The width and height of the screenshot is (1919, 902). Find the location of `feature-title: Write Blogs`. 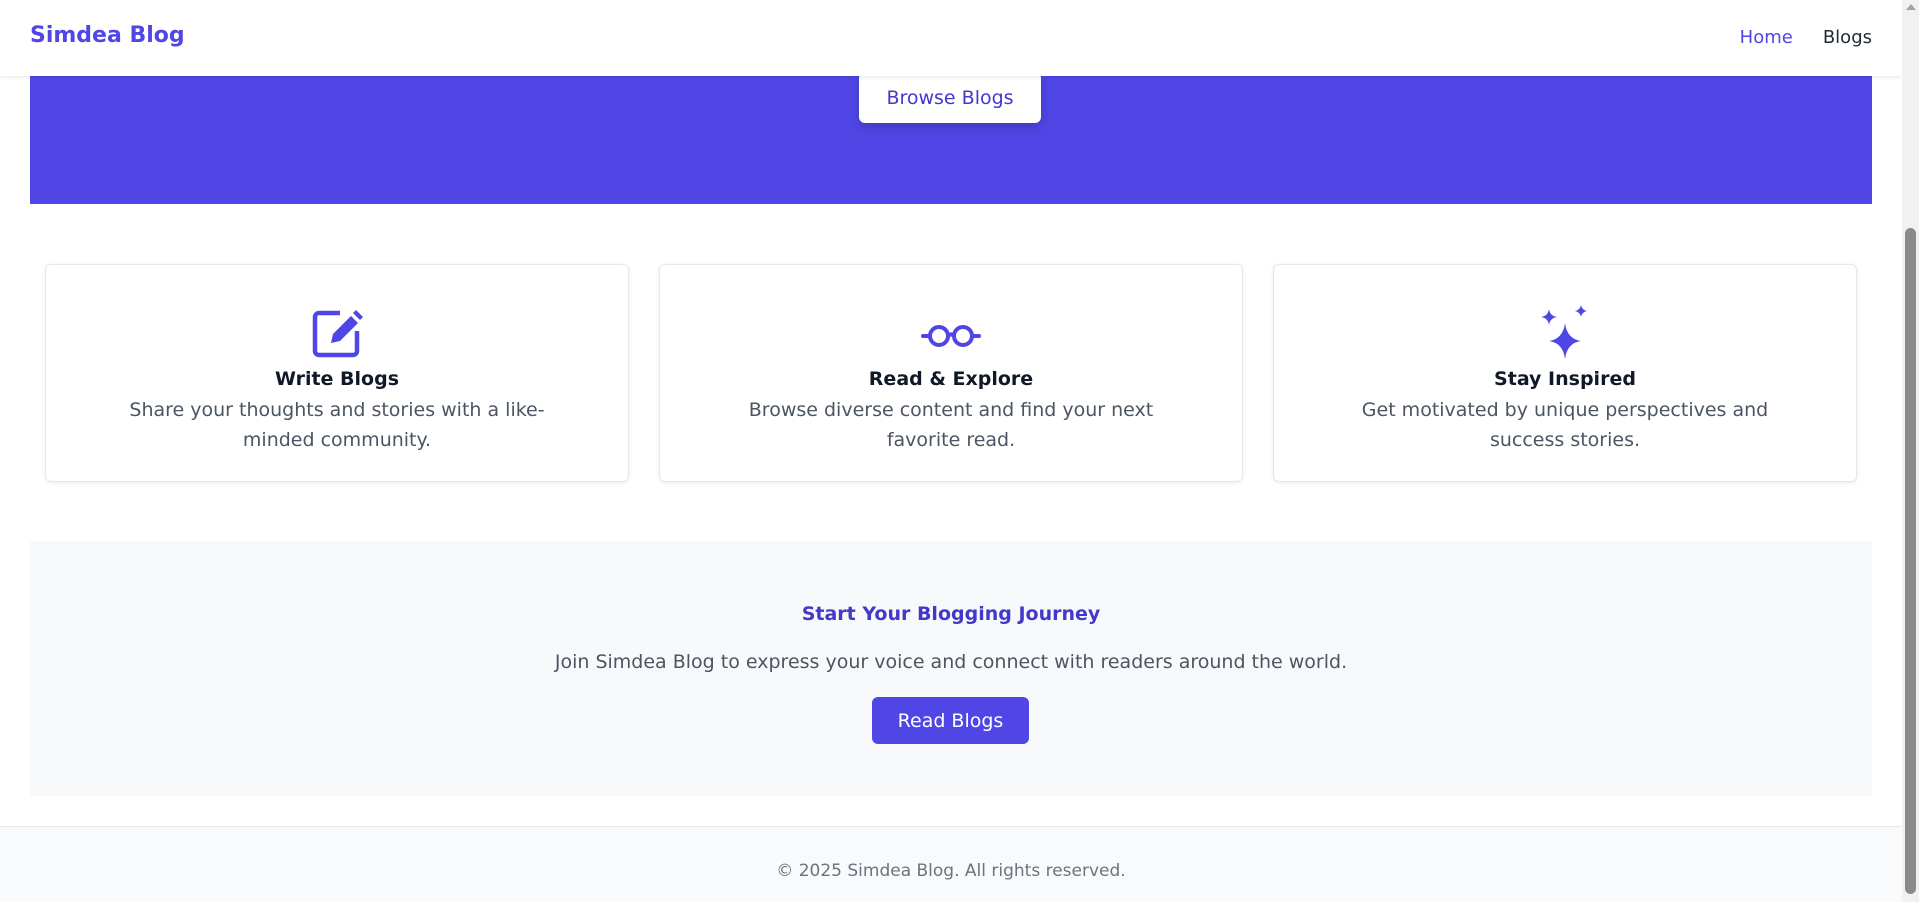

feature-title: Write Blogs is located at coordinates (337, 379).